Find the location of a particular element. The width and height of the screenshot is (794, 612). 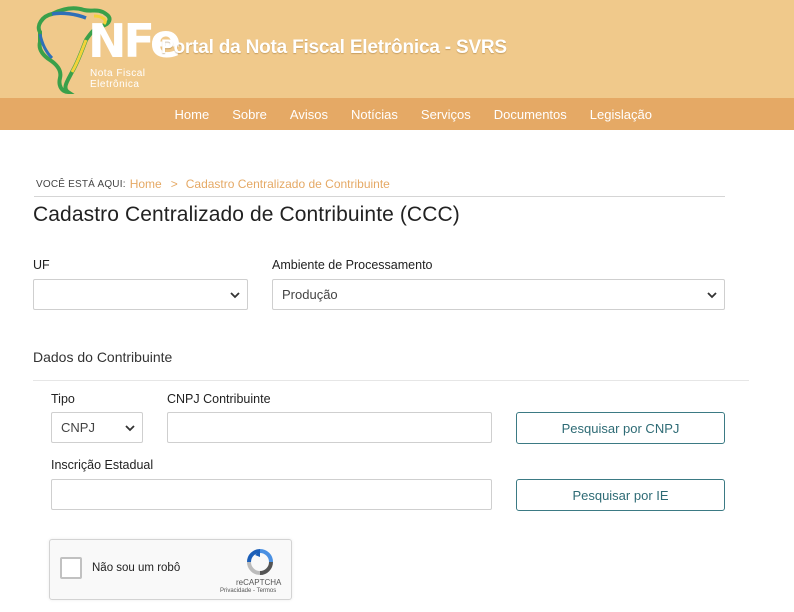

tipo-label: Tipo is located at coordinates (63, 399).